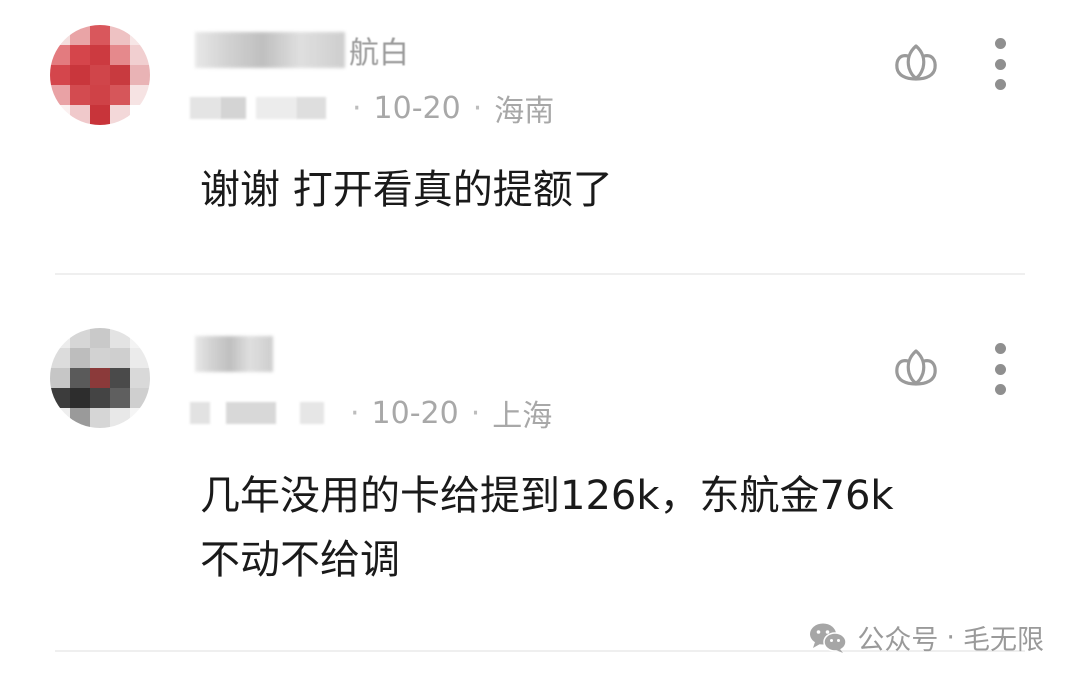  What do you see at coordinates (829, 638) in the screenshot?
I see `wechat-icon` at bounding box center [829, 638].